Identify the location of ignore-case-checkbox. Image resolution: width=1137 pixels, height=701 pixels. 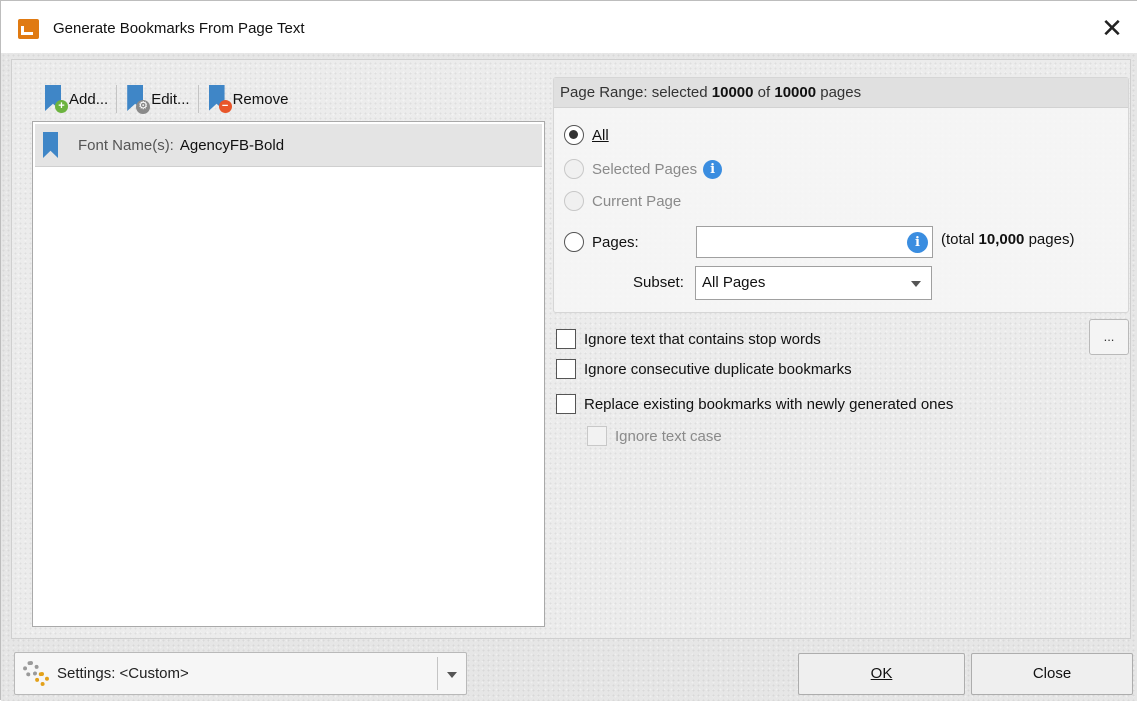
(597, 436).